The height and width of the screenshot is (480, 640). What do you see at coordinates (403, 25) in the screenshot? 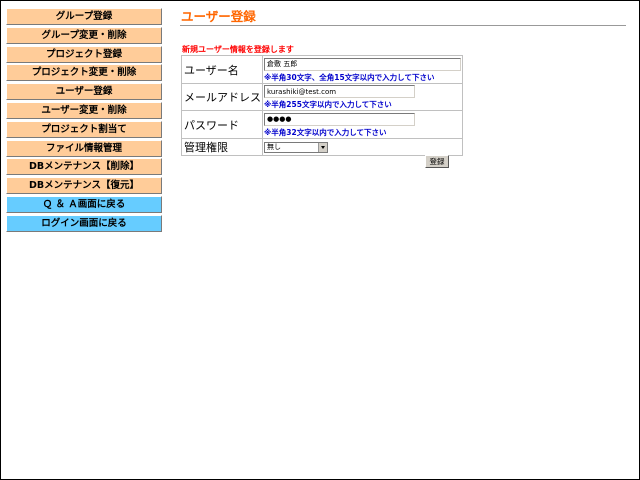
I see `title-divider` at bounding box center [403, 25].